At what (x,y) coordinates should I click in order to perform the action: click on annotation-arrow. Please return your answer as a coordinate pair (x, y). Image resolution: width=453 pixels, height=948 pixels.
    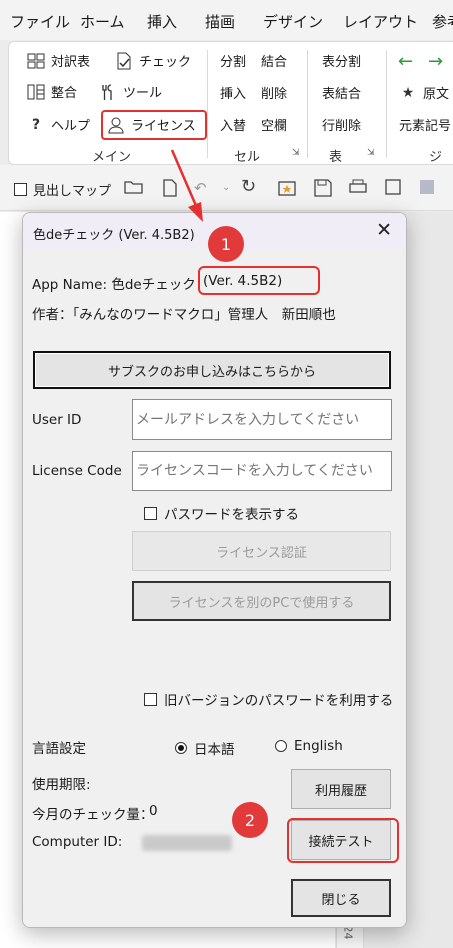
    Looking at the image, I should click on (186, 185).